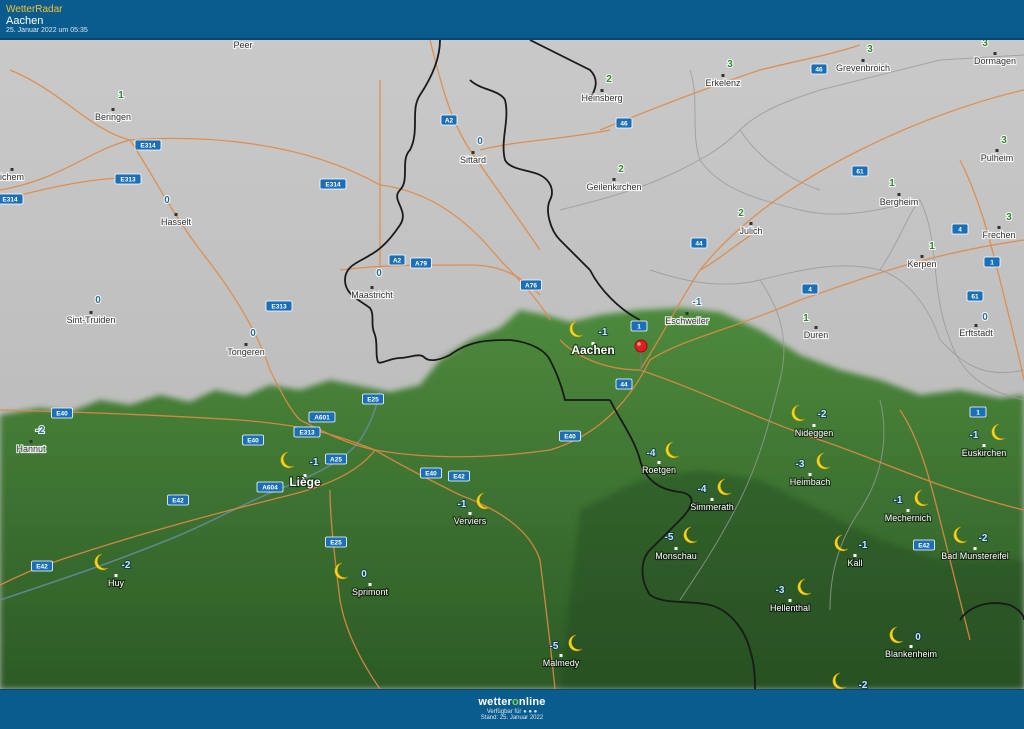  I want to click on road-shield: A2, so click(449, 120).